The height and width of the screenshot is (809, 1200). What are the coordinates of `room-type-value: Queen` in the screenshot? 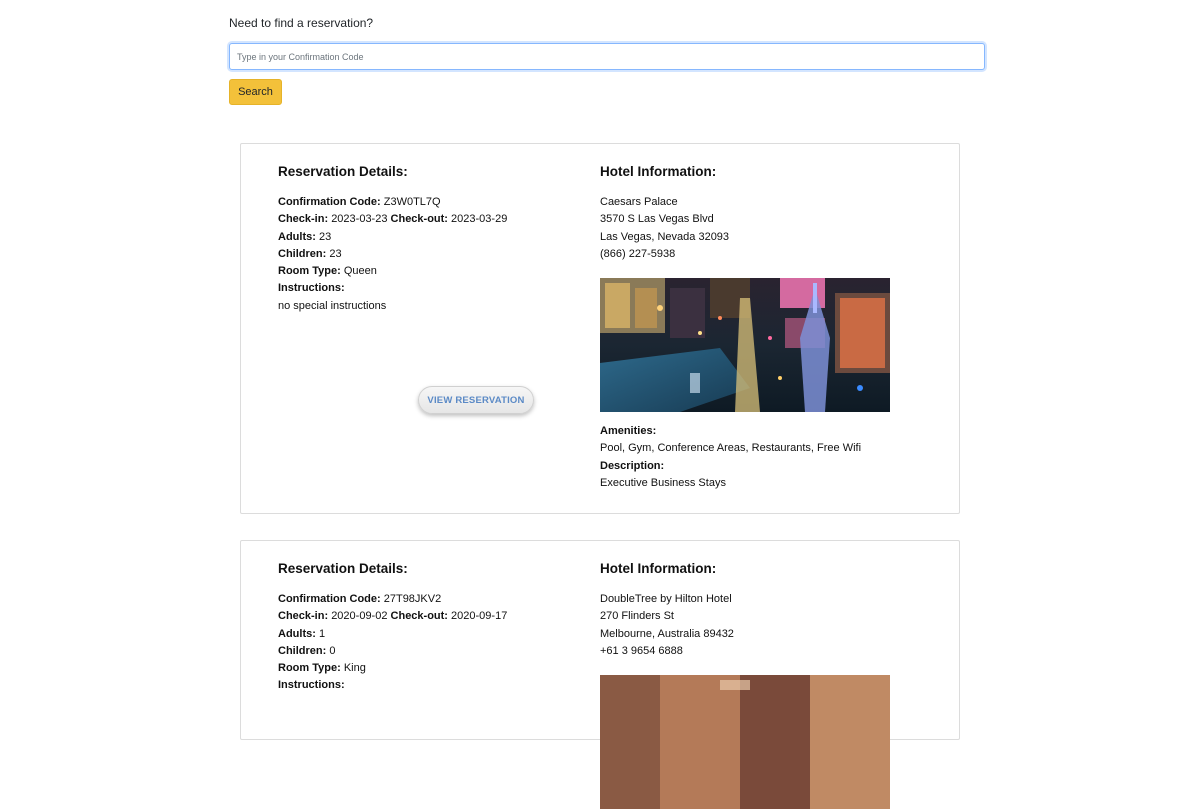 It's located at (360, 271).